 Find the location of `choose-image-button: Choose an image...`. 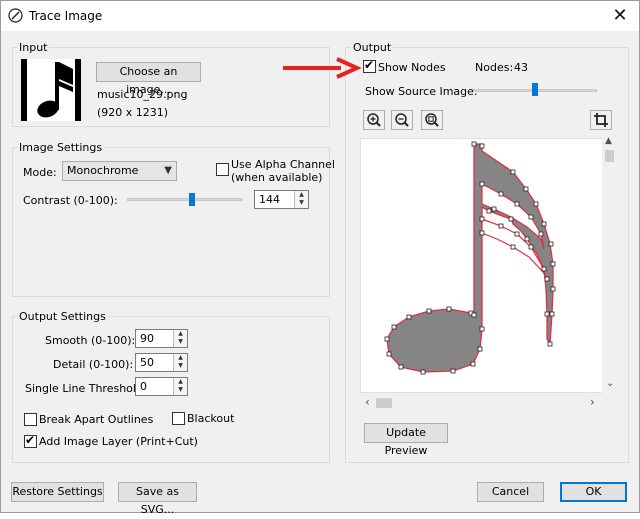

choose-image-button: Choose an image... is located at coordinates (148, 79).